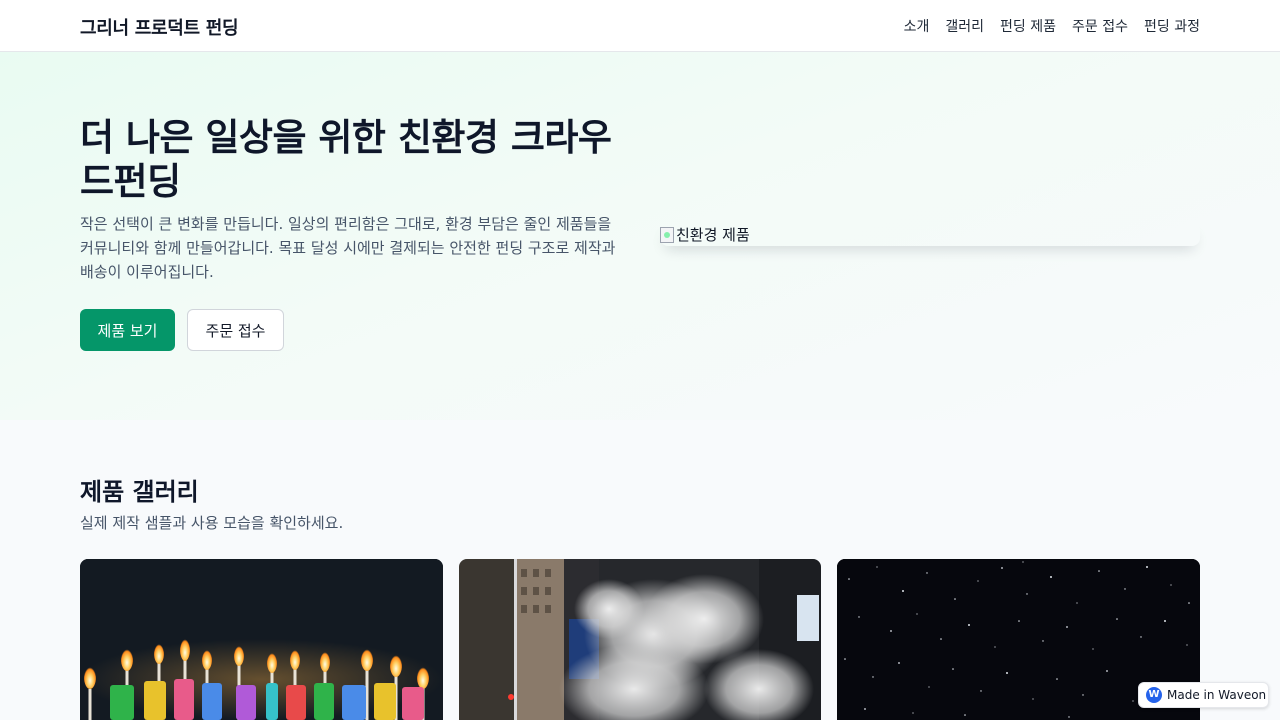 Image resolution: width=1280 pixels, height=720 pixels. I want to click on gallery-image-city-street, so click(640, 639).